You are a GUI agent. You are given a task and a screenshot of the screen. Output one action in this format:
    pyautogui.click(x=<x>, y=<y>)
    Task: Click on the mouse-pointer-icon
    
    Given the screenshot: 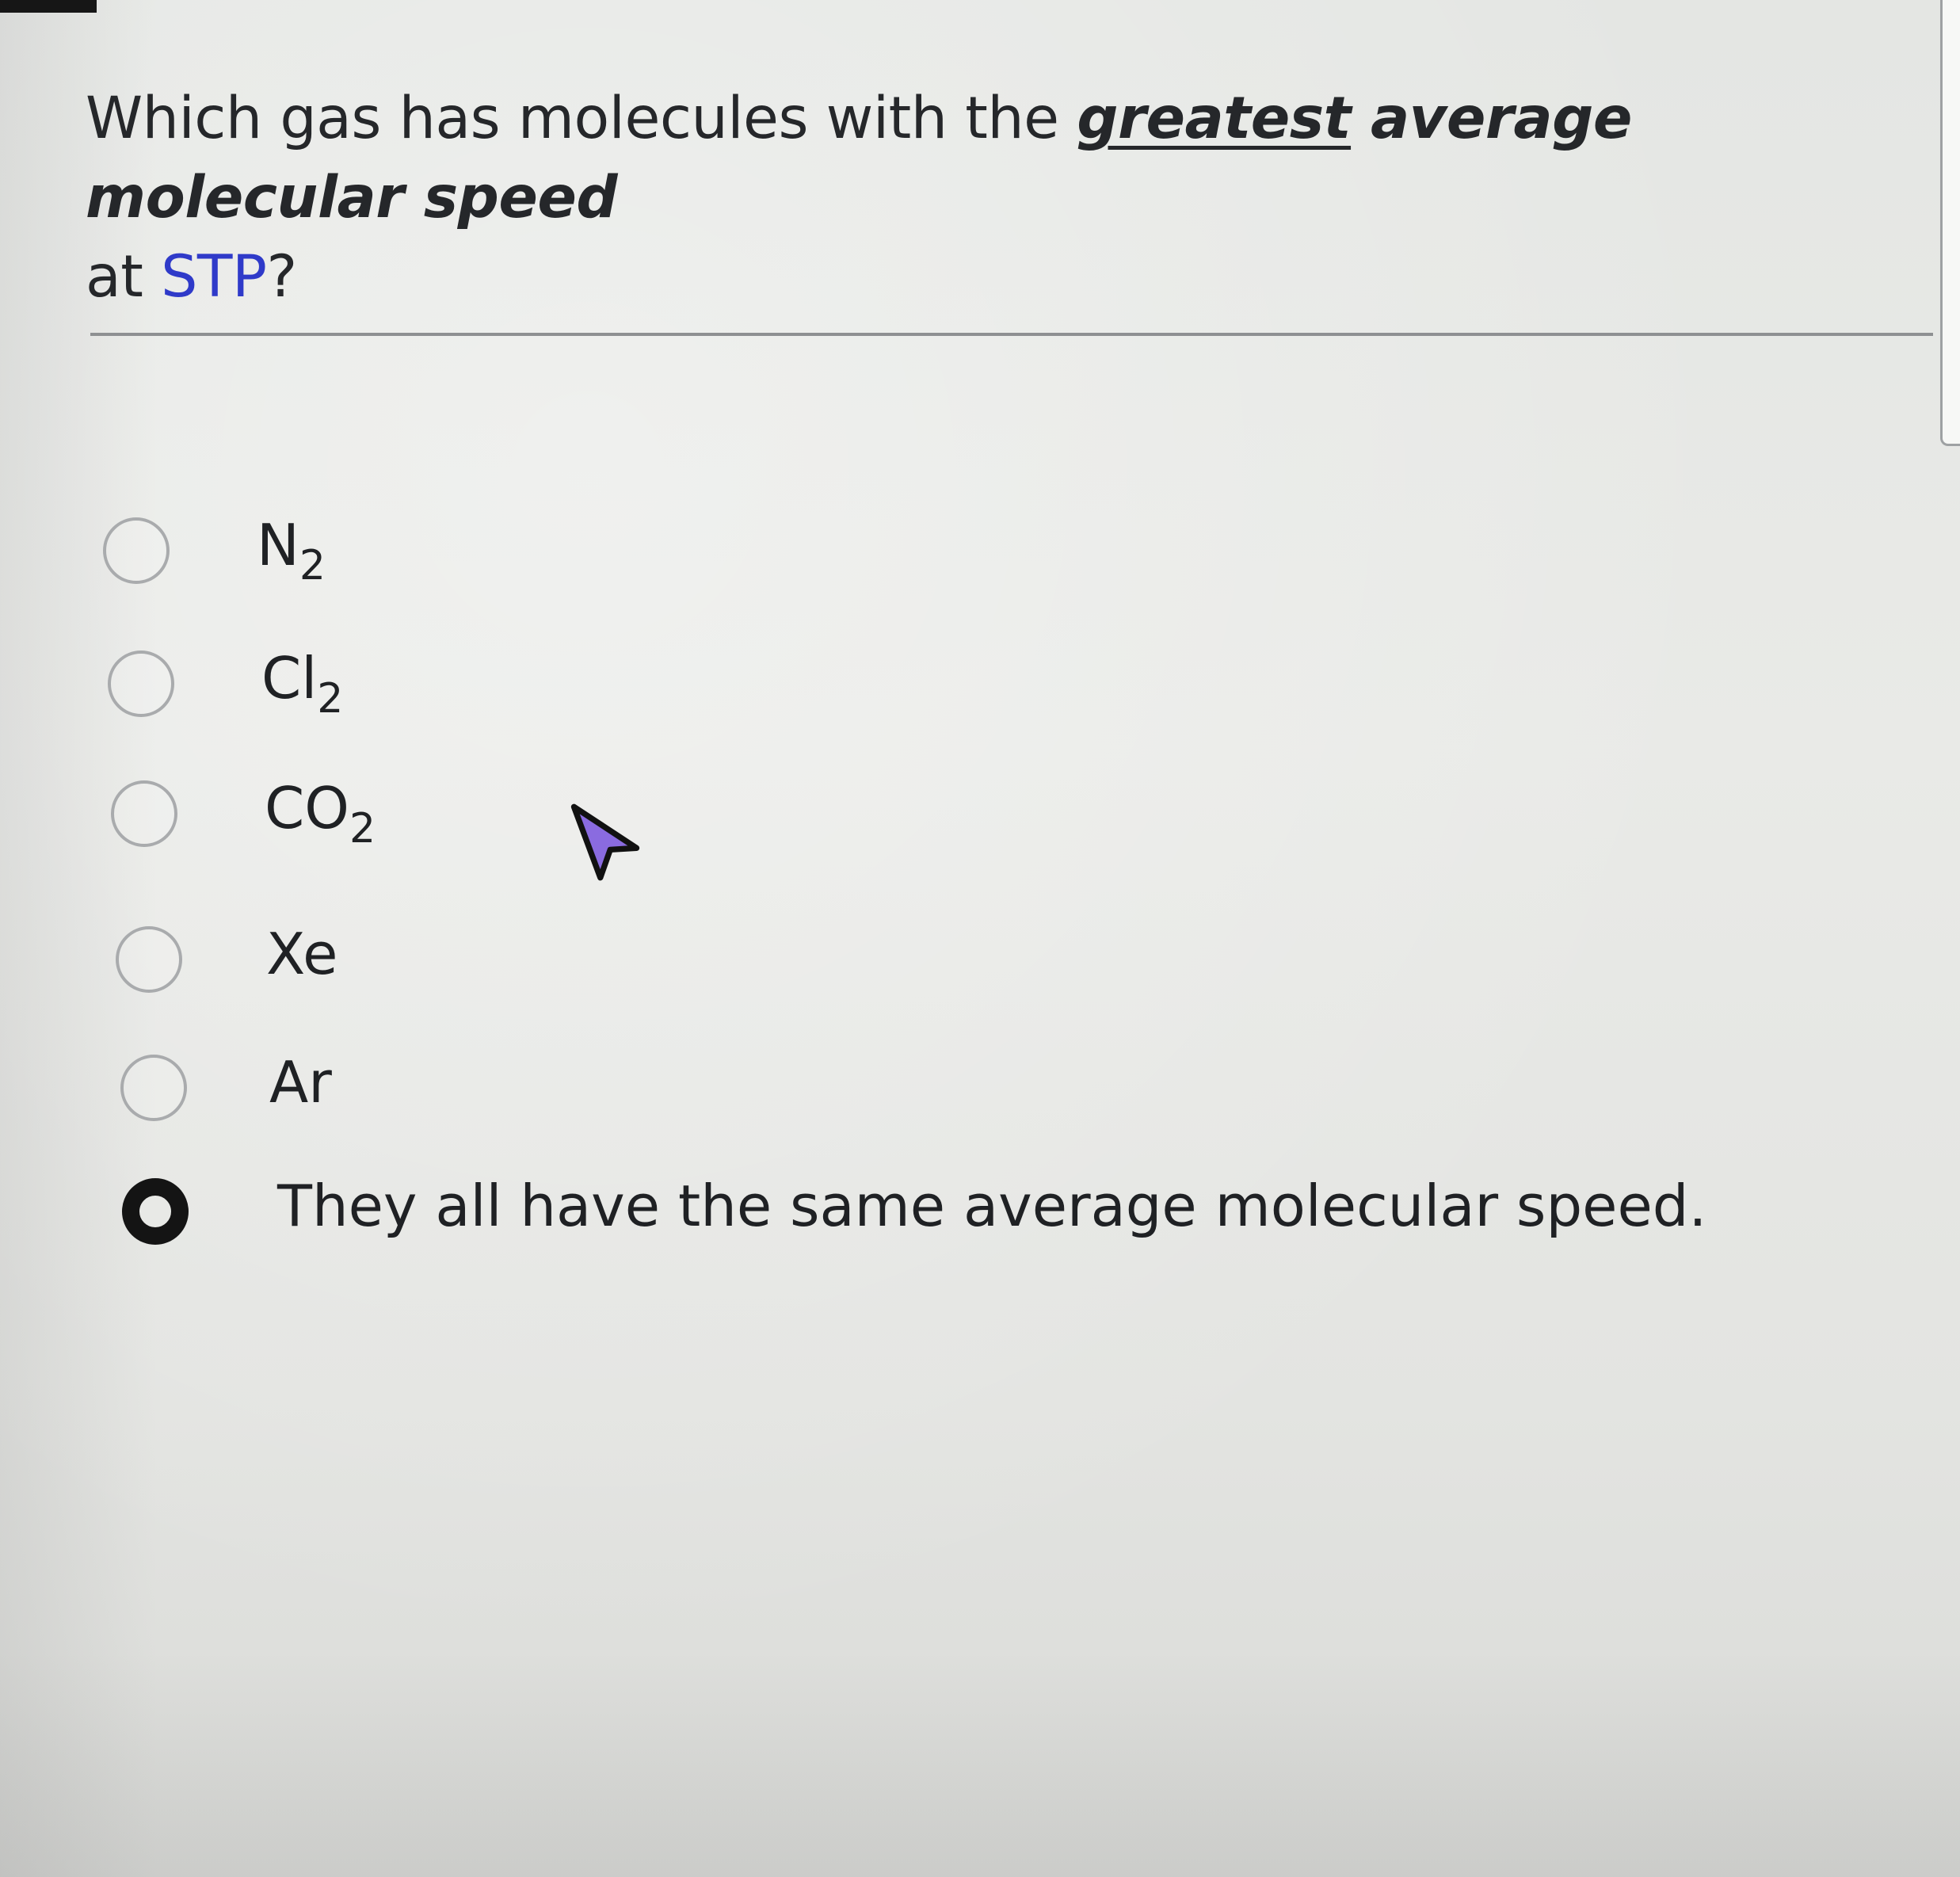 What is the action you would take?
    pyautogui.click(x=605, y=842)
    